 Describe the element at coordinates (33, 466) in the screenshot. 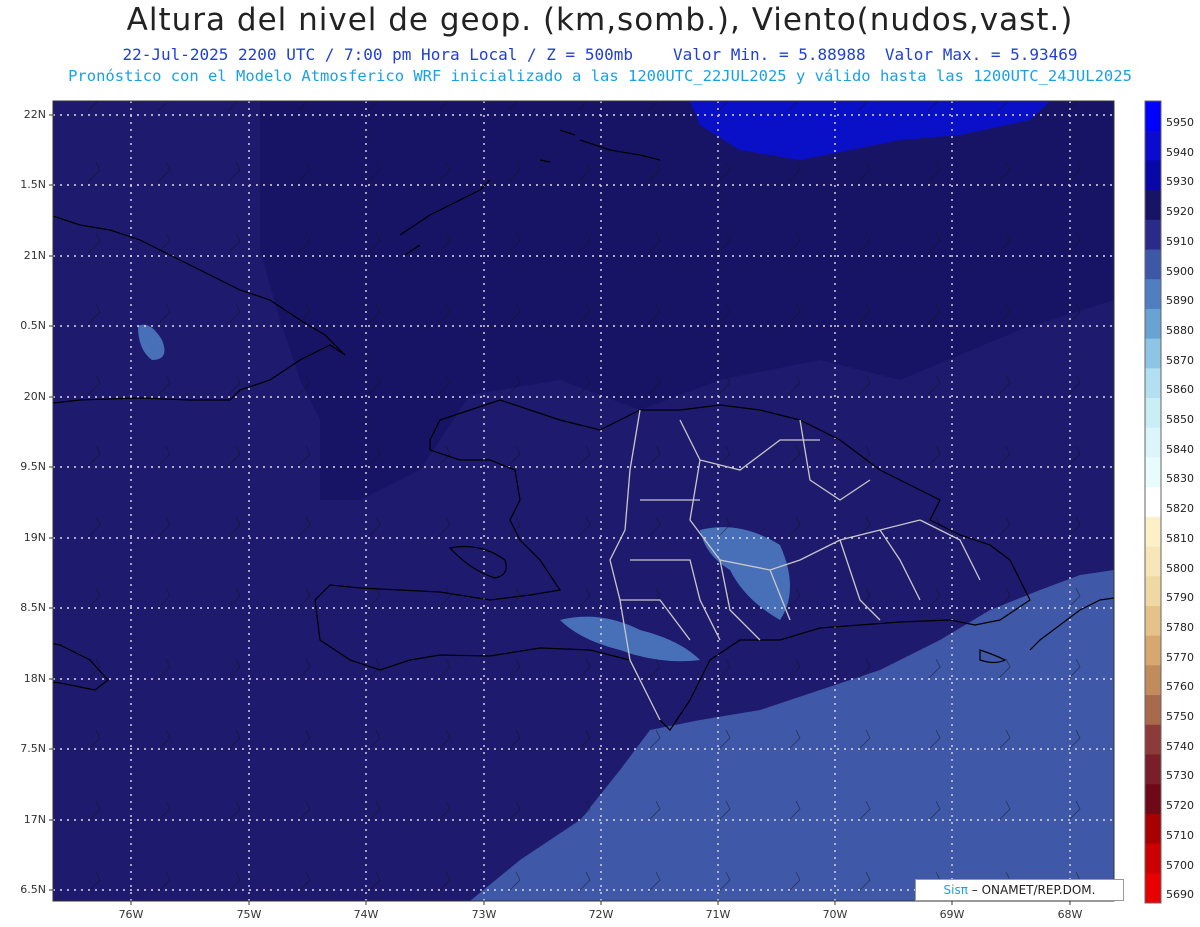

I see `lat-label: 9.5N` at that location.